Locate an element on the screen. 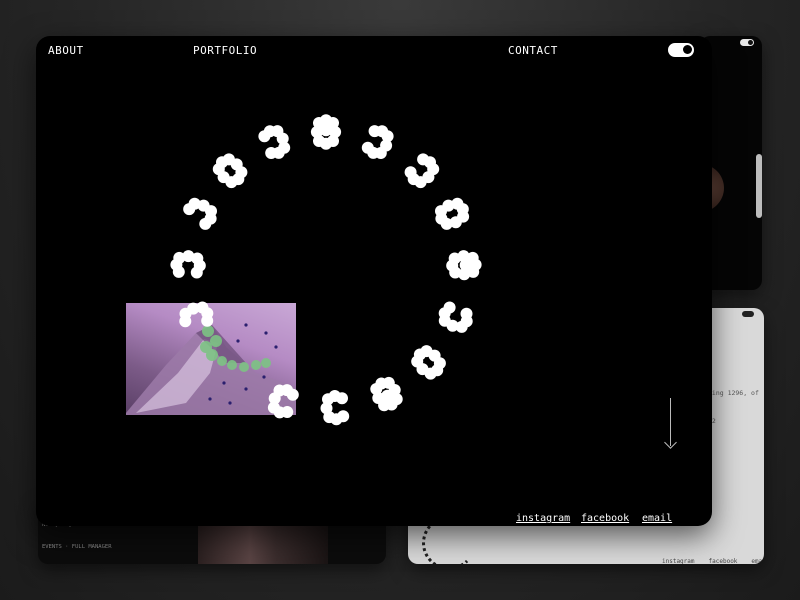 Image resolution: width=800 pixels, height=600 pixels. mini-link-email: email is located at coordinates (757, 561).